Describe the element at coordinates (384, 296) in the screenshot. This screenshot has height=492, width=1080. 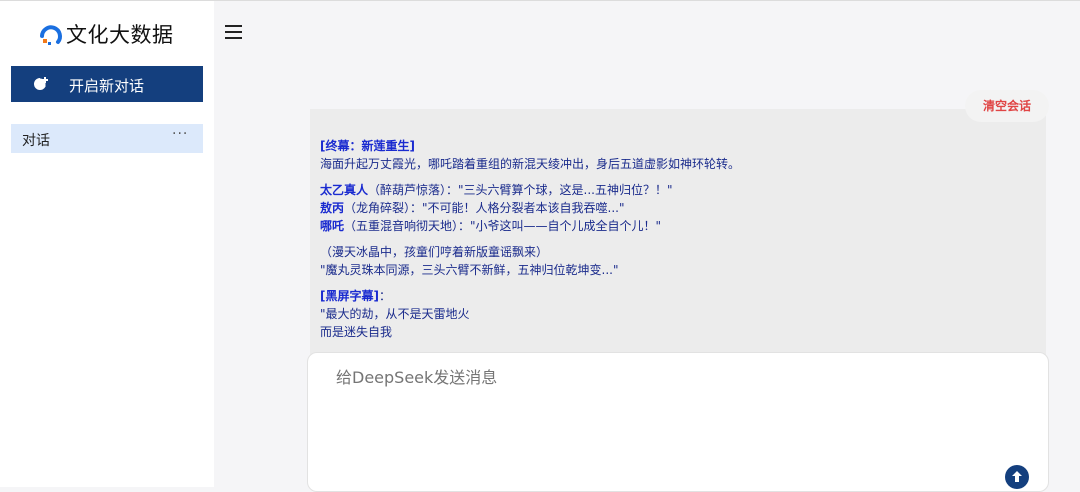
I see `scene-colon: ：` at that location.